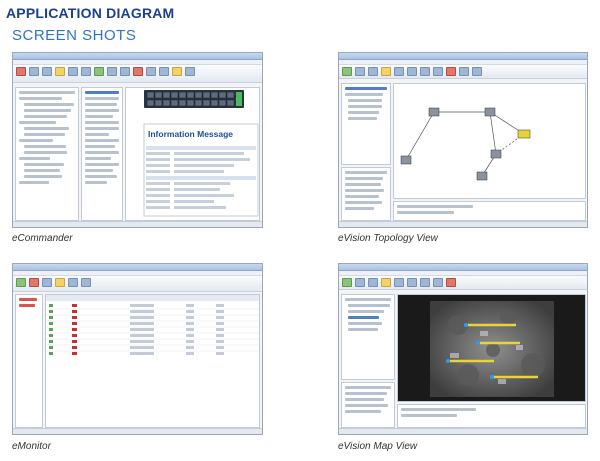 The image size is (600, 461). Describe the element at coordinates (42, 238) in the screenshot. I see `ecommander-caption: eCommander` at that location.